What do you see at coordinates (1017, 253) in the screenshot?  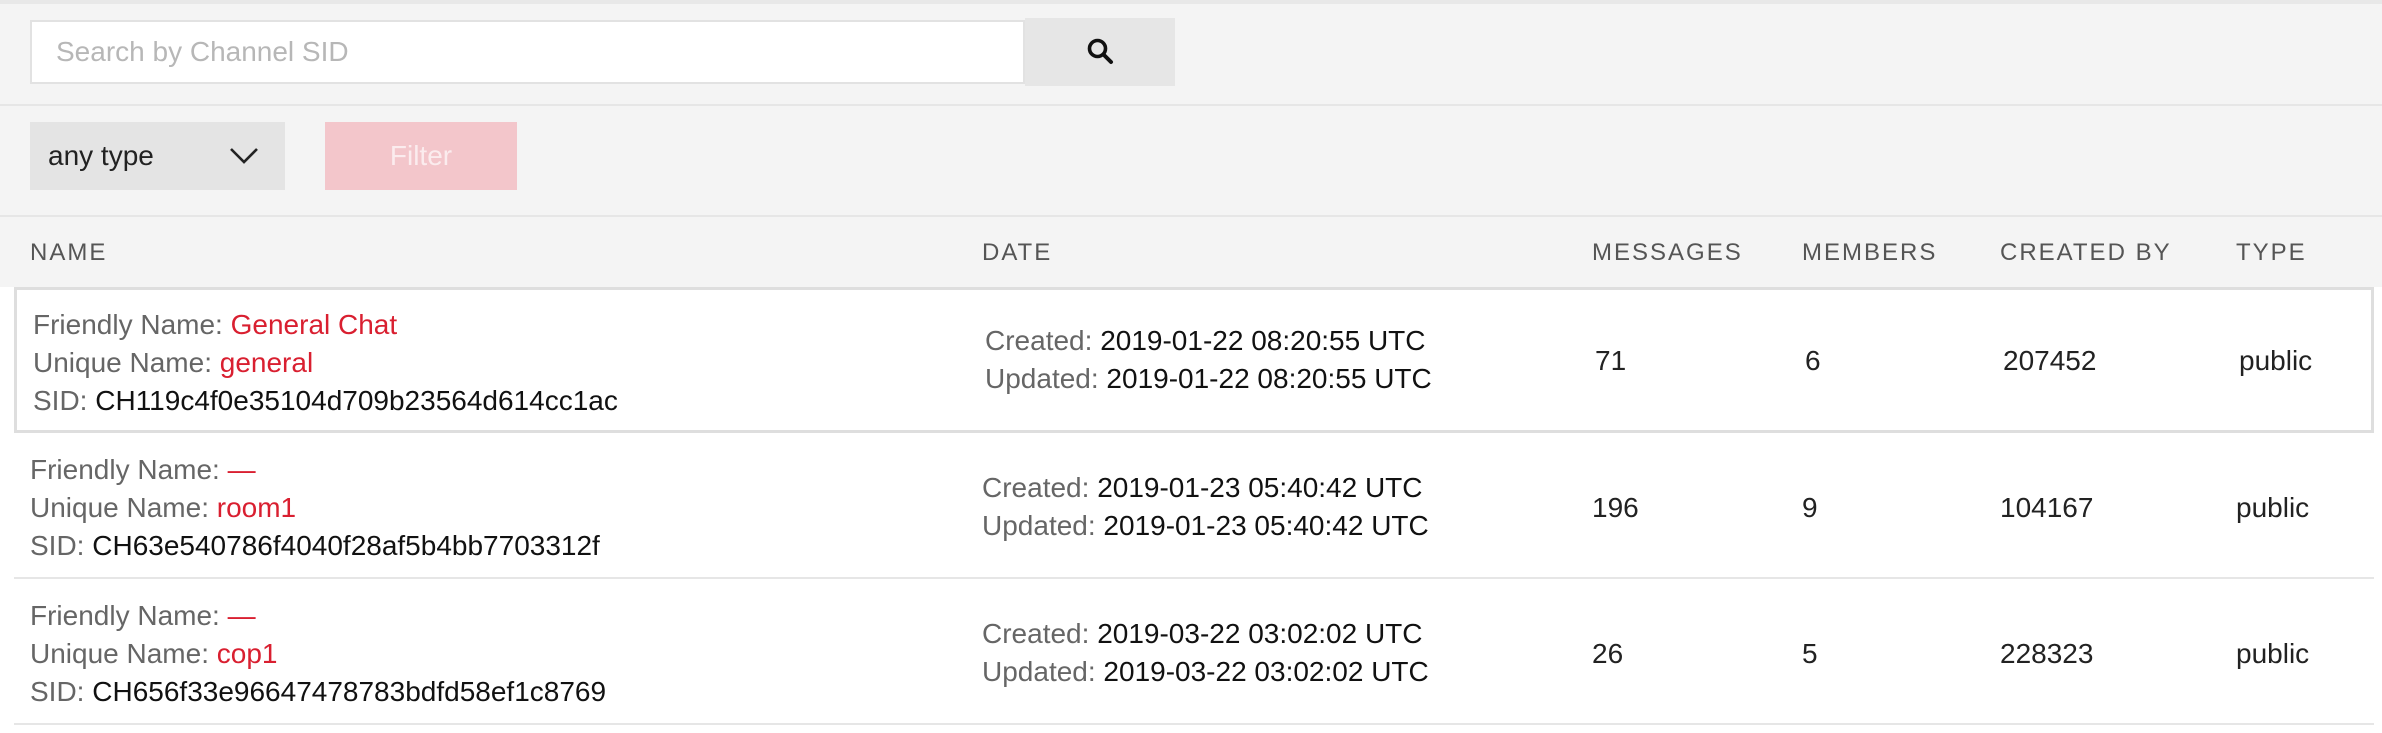 I see `column-header-date: DATE` at bounding box center [1017, 253].